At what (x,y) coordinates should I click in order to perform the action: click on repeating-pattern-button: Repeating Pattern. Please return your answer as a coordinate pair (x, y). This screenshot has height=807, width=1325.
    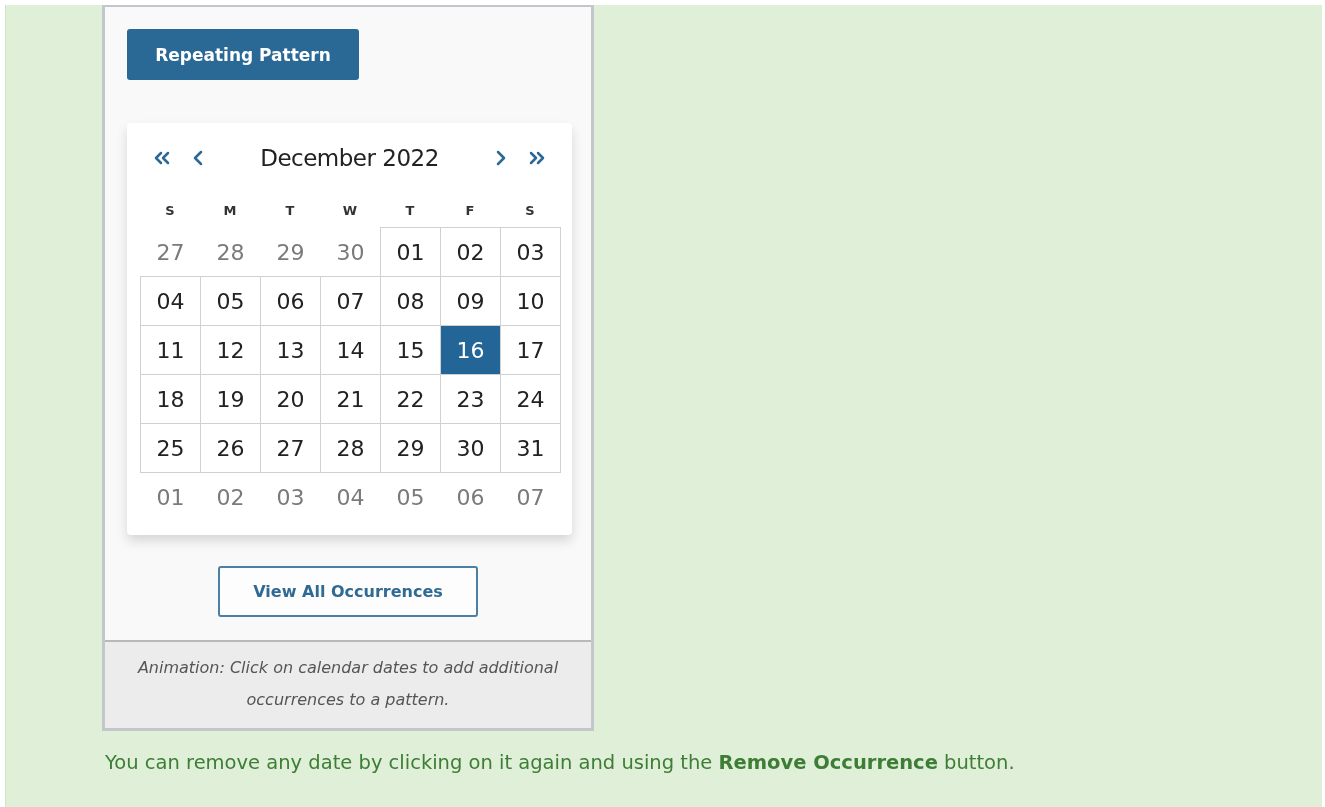
    Looking at the image, I should click on (243, 54).